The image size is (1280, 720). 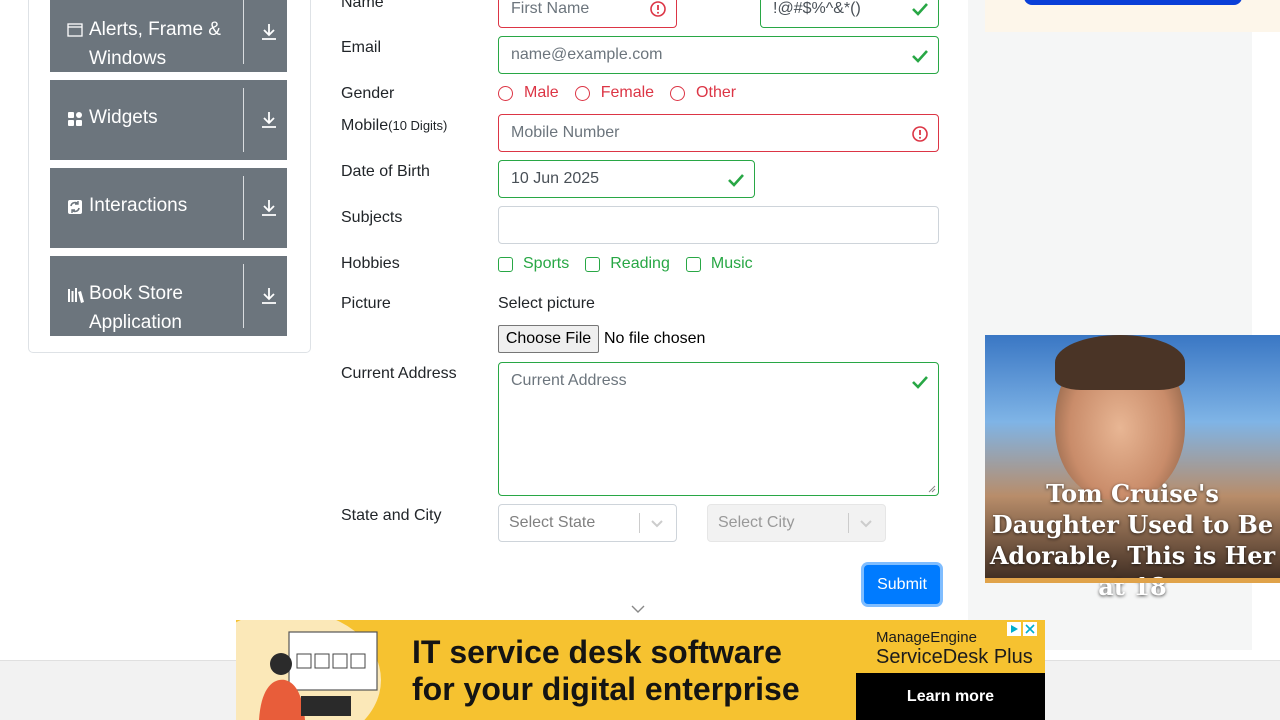 What do you see at coordinates (541, 93) in the screenshot?
I see `gender-label-male: Male` at bounding box center [541, 93].